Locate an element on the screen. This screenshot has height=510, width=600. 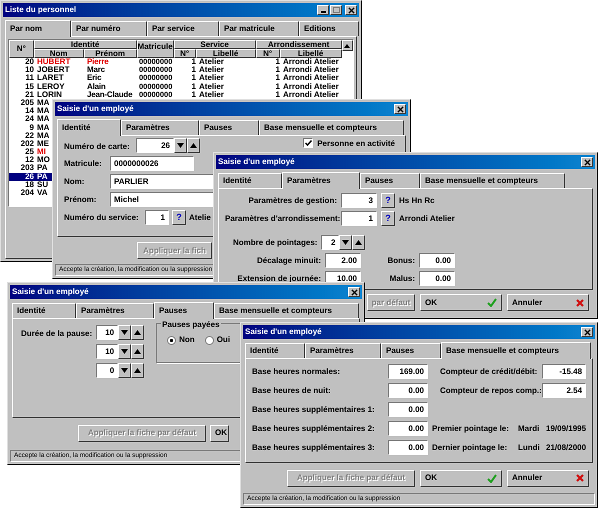
up-triangle-icon is located at coordinates (358, 242).